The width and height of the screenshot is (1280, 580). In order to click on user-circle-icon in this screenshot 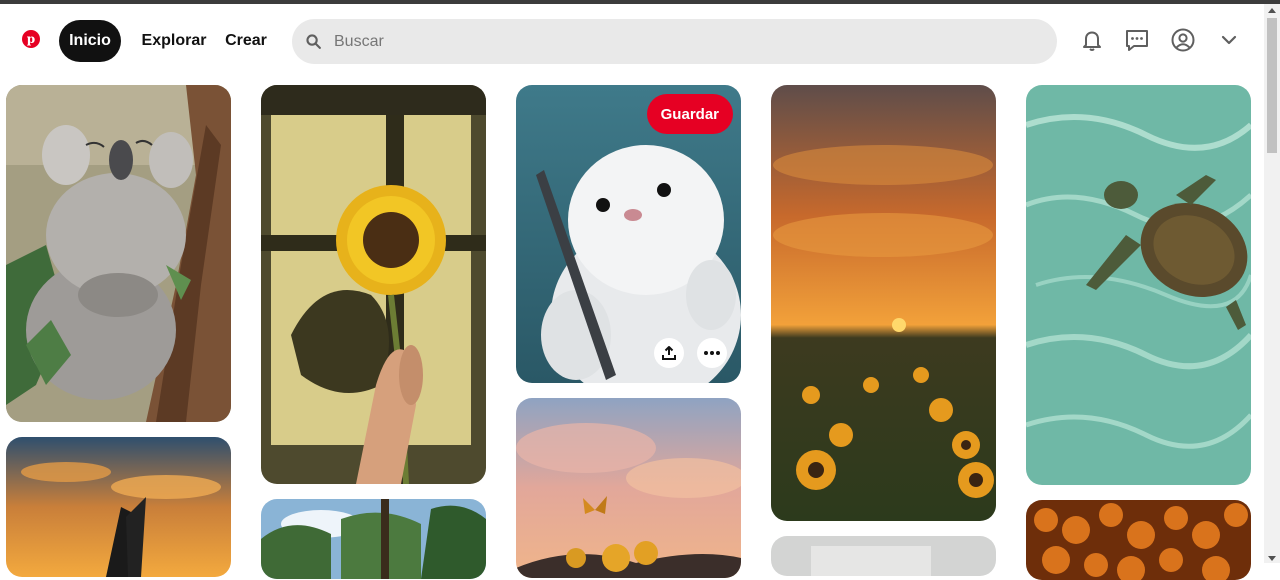, I will do `click(1183, 40)`.